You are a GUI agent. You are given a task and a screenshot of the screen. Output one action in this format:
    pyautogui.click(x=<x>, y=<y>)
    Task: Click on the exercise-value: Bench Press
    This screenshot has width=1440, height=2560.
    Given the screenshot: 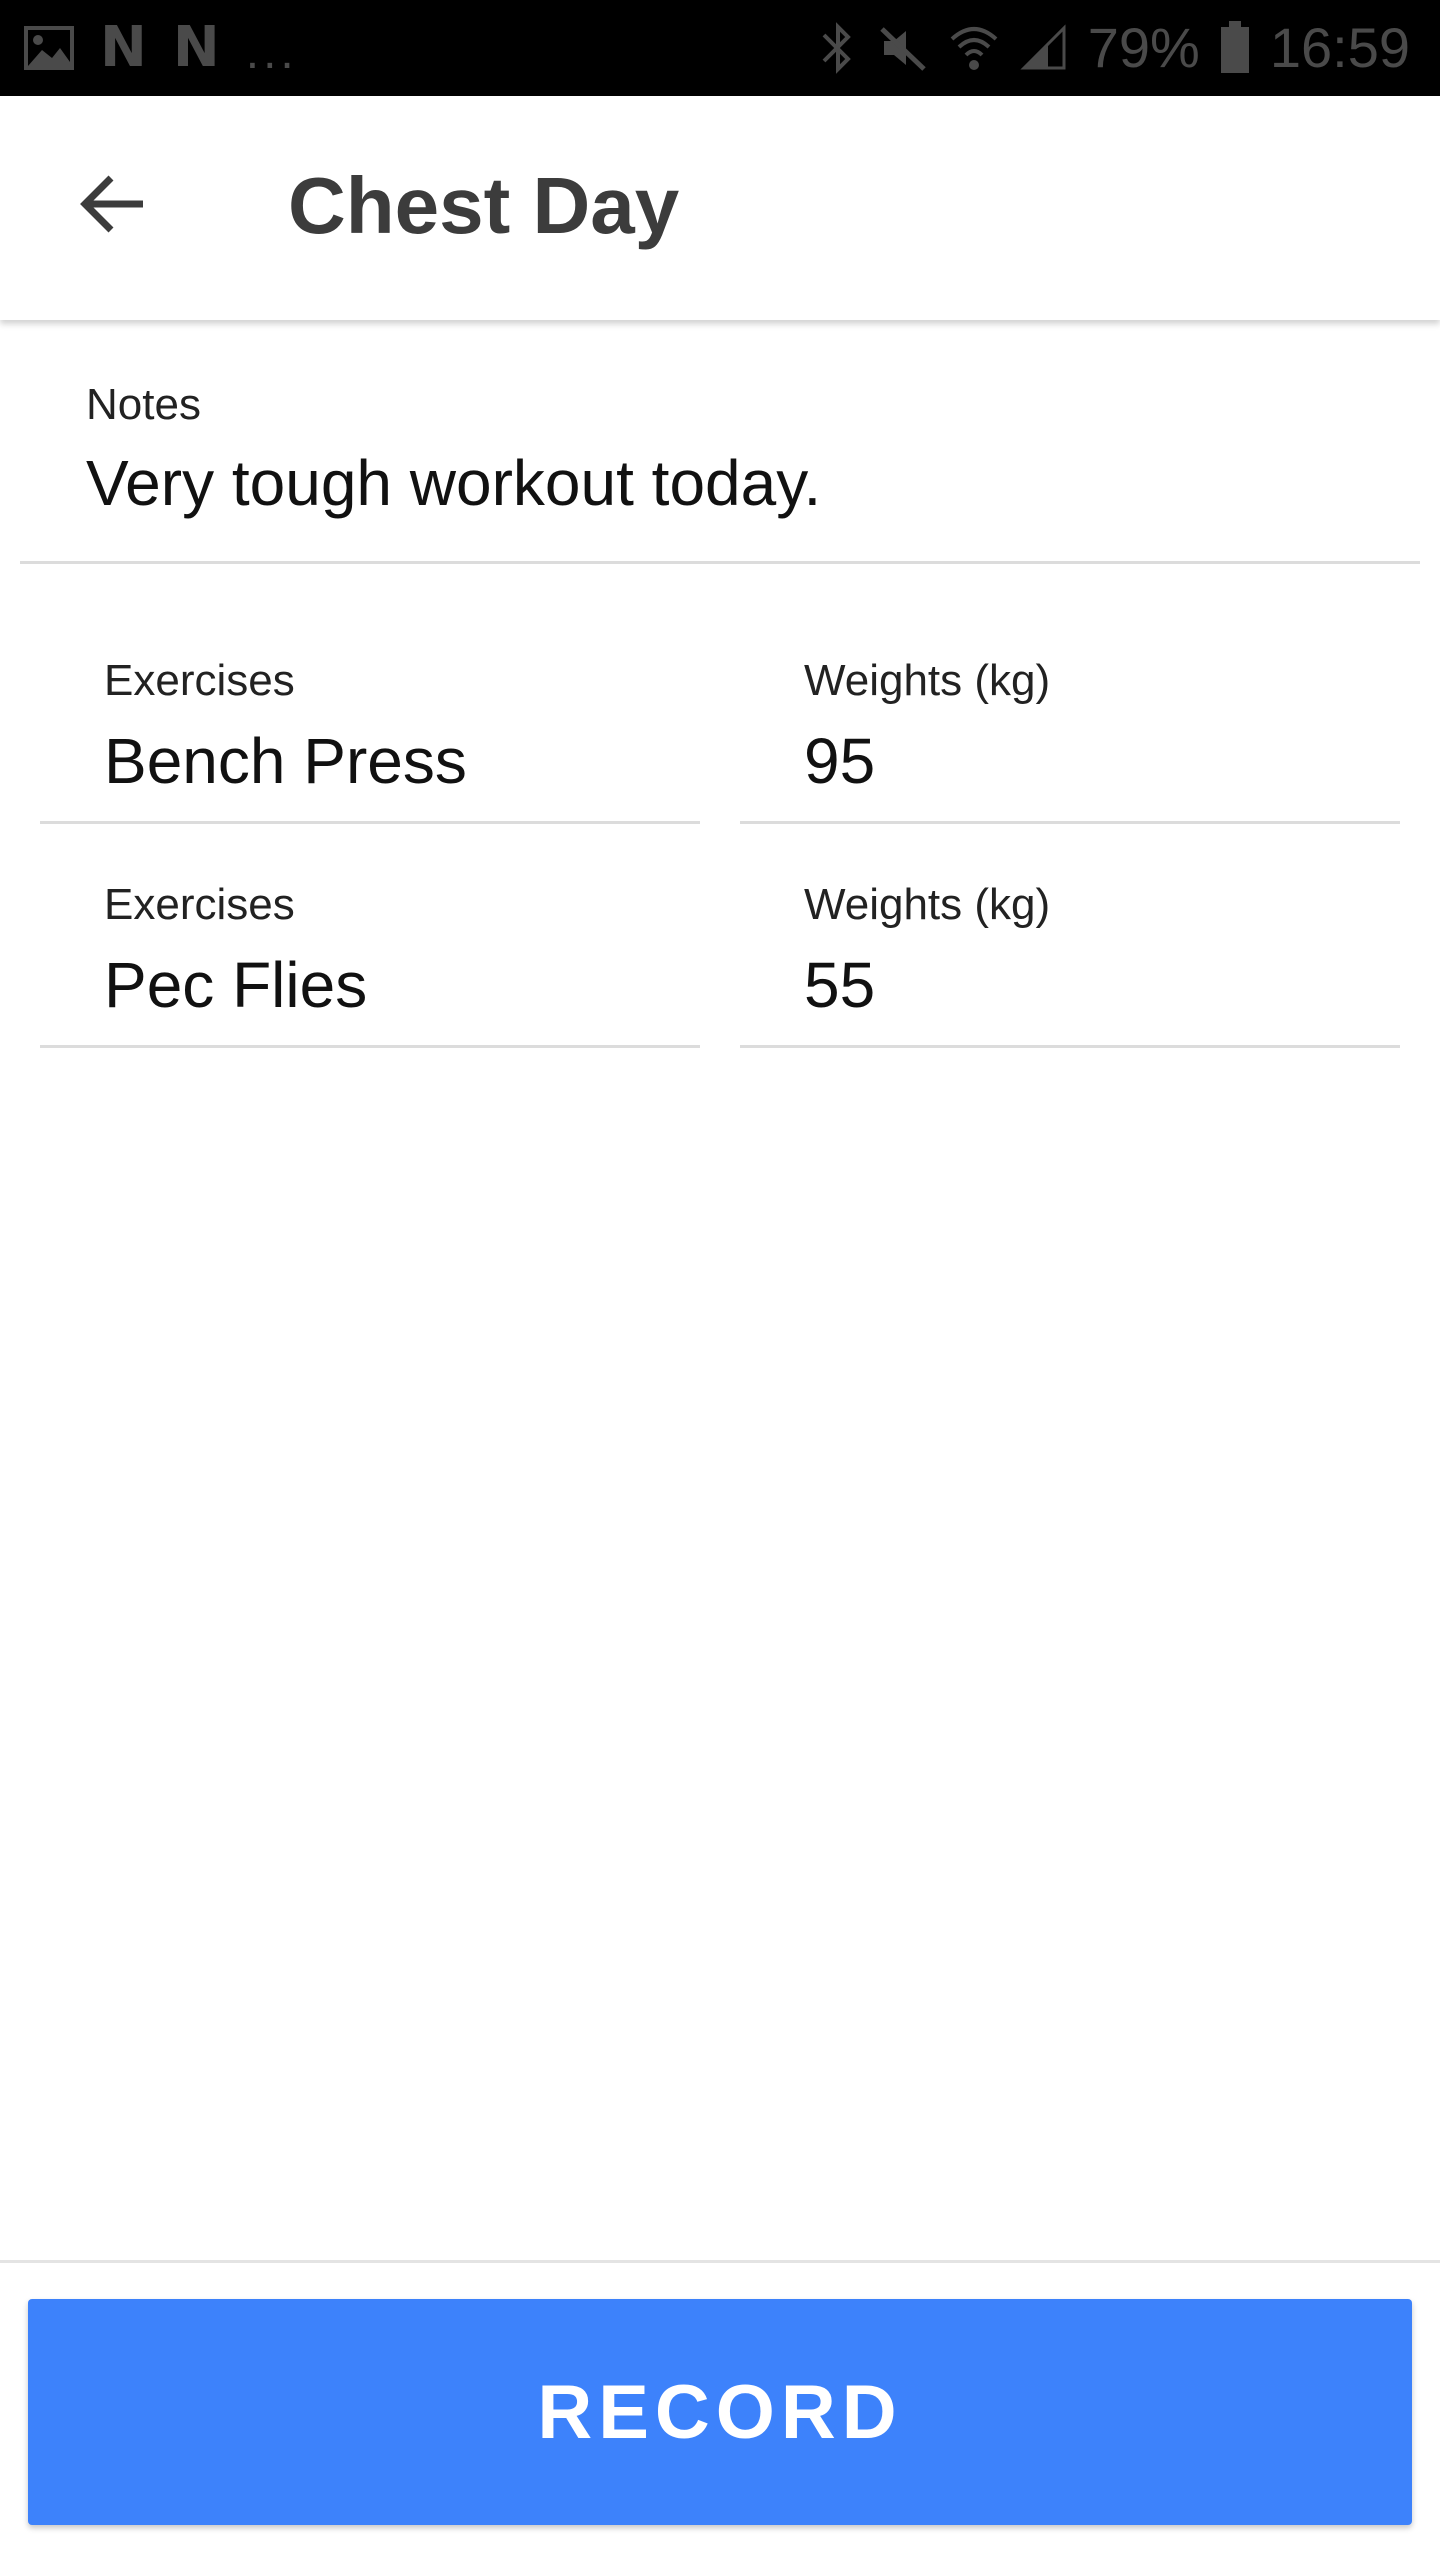 What is the action you would take?
    pyautogui.click(x=285, y=761)
    